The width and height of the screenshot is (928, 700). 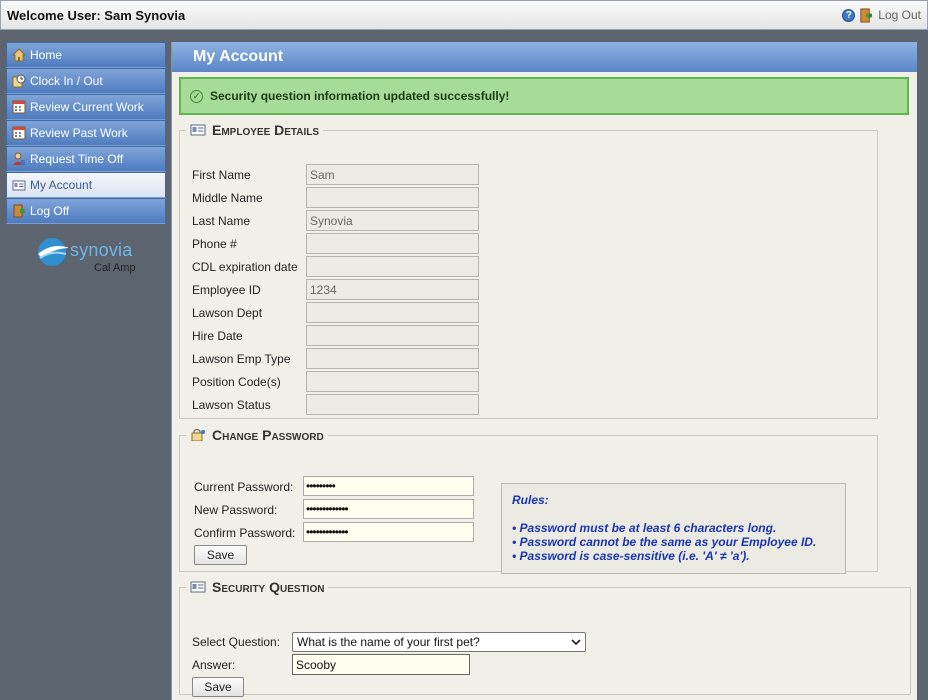 I want to click on lawson-dept-field, so click(x=392, y=312).